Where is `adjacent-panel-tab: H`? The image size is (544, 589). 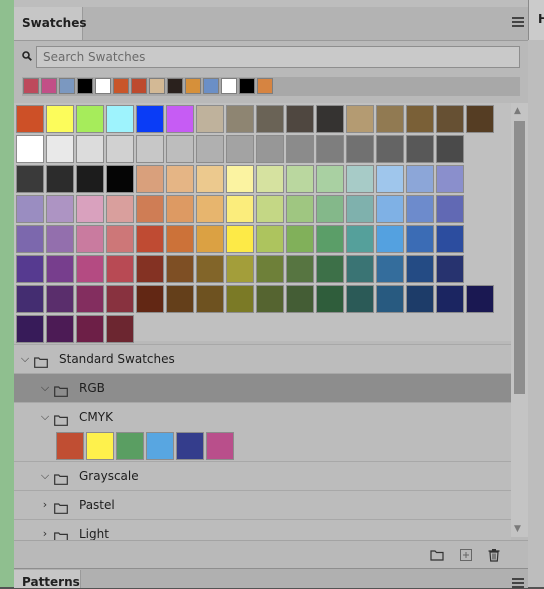
adjacent-panel-tab: H is located at coordinates (536, 20).